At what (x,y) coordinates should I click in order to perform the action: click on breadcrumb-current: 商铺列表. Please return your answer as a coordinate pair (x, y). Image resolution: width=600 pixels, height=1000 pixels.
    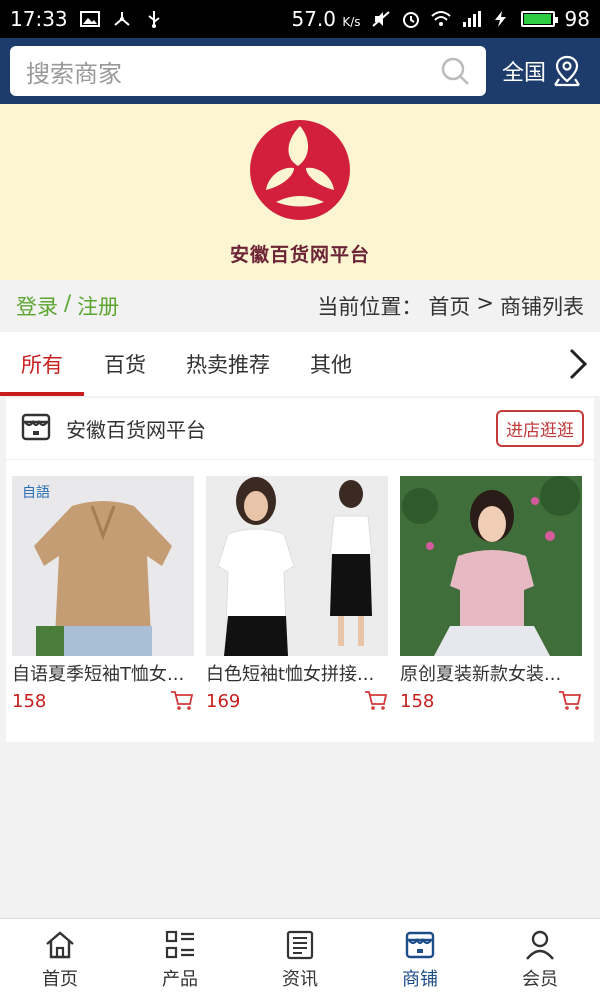
    Looking at the image, I should click on (542, 307).